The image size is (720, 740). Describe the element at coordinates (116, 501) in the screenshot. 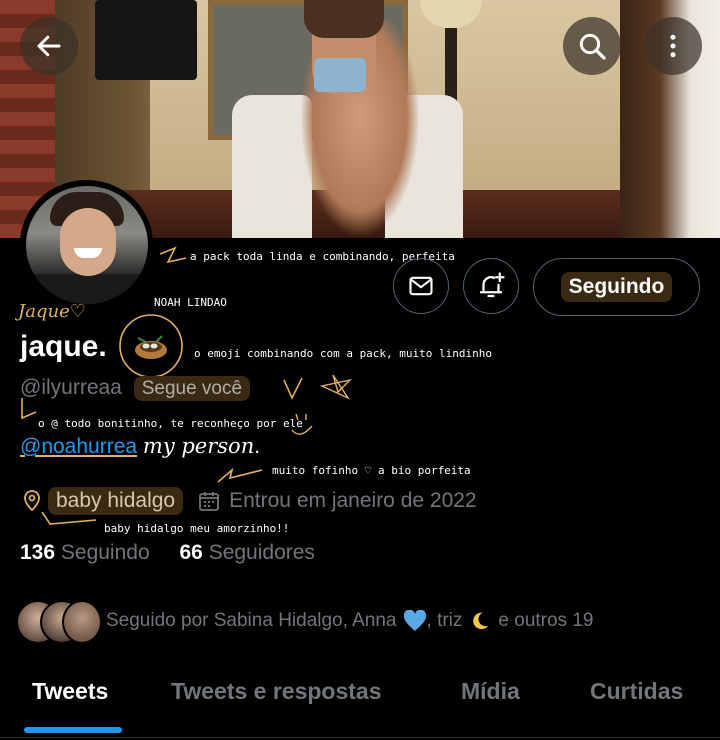

I see `location-label: baby hidalgo` at that location.